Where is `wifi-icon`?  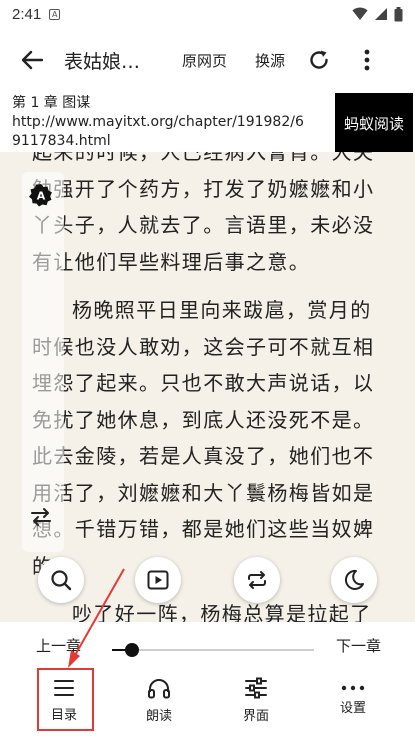
wifi-icon is located at coordinates (360, 13).